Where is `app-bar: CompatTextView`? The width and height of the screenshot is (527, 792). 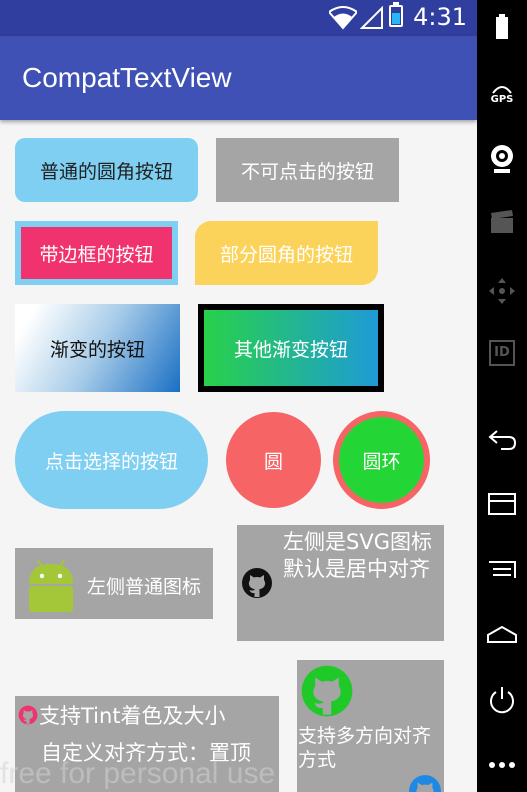 app-bar: CompatTextView is located at coordinates (238, 78).